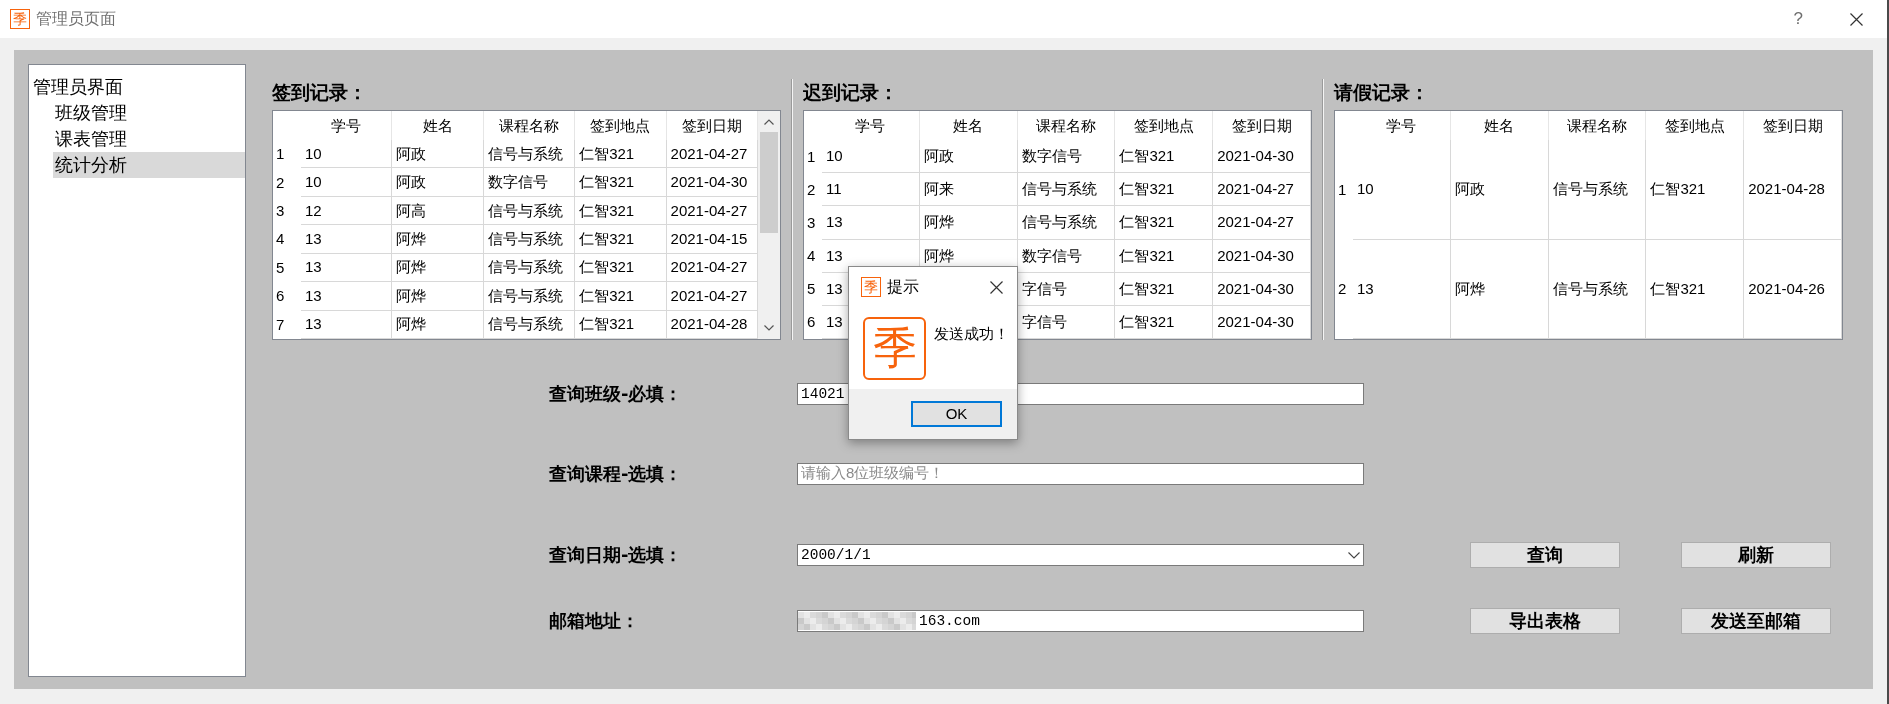  What do you see at coordinates (938, 189) in the screenshot?
I see `student-name: 阿来` at bounding box center [938, 189].